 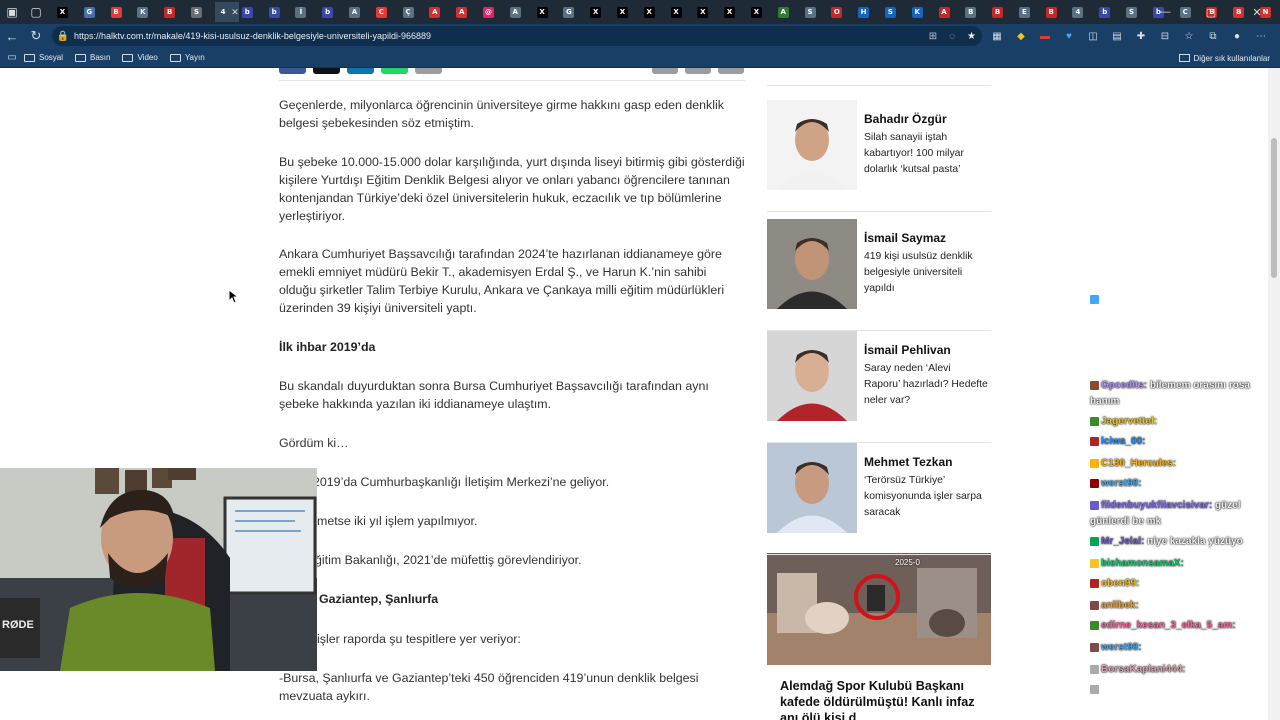 What do you see at coordinates (1069, 36) in the screenshot?
I see `extension-icon: ♥` at bounding box center [1069, 36].